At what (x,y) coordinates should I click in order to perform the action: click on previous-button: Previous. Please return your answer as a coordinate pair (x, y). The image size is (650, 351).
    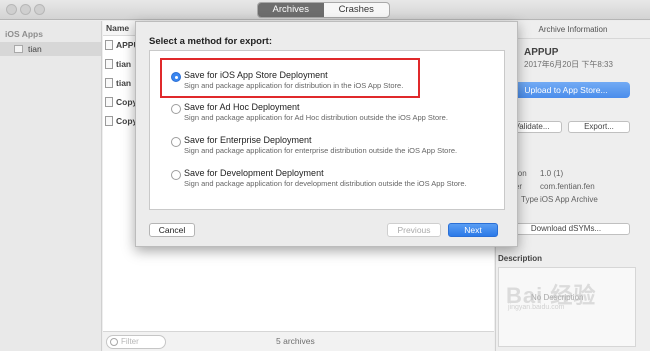
    Looking at the image, I should click on (414, 230).